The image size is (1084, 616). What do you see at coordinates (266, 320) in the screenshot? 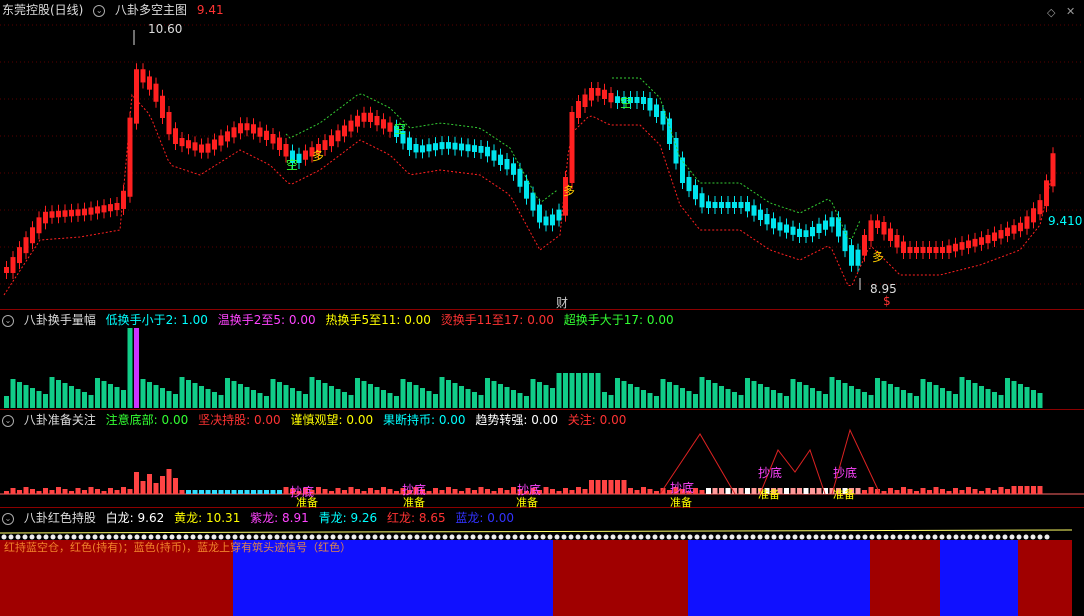
I see `turnover-item-1: 温换手2至5: 0.00` at bounding box center [266, 320].